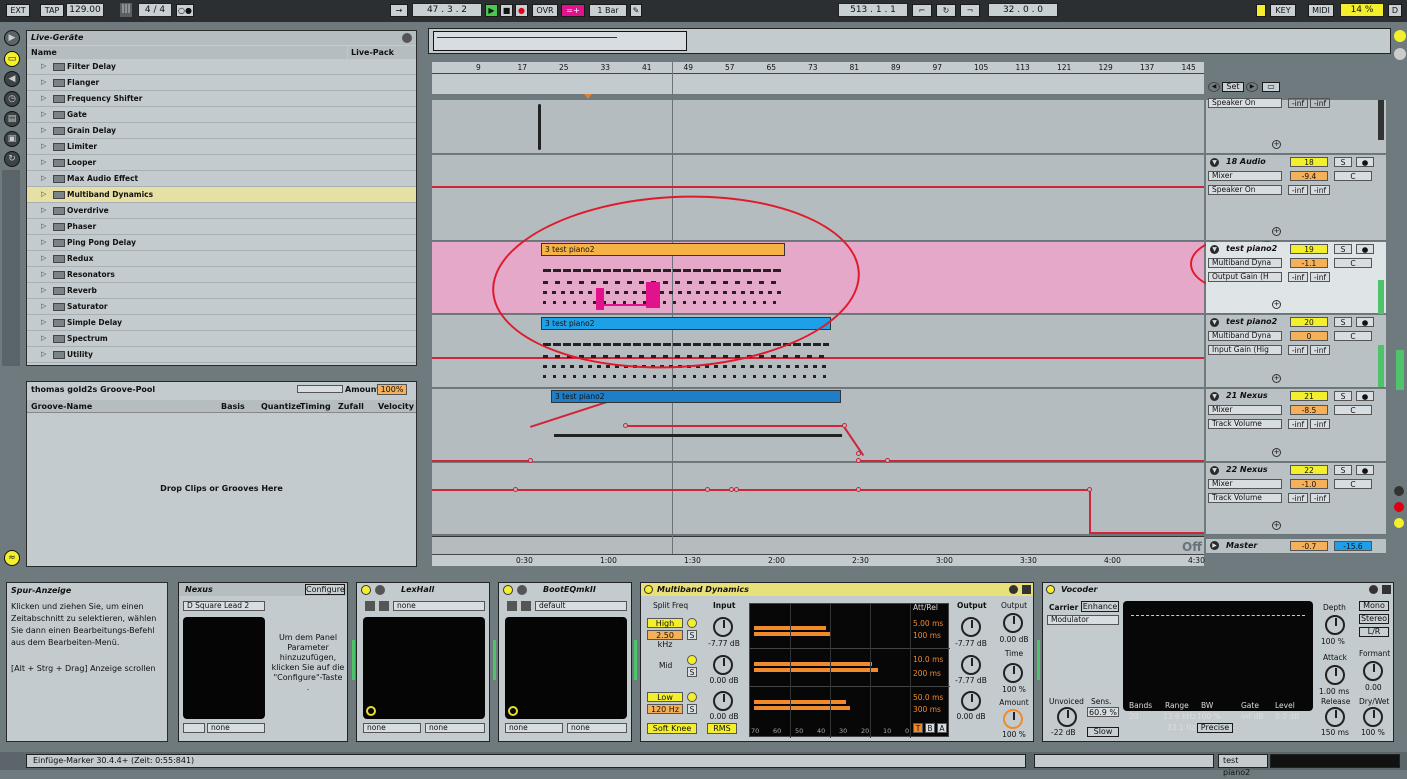 The image size is (1407, 779). I want to click on send-b: -inf, so click(1320, 350).